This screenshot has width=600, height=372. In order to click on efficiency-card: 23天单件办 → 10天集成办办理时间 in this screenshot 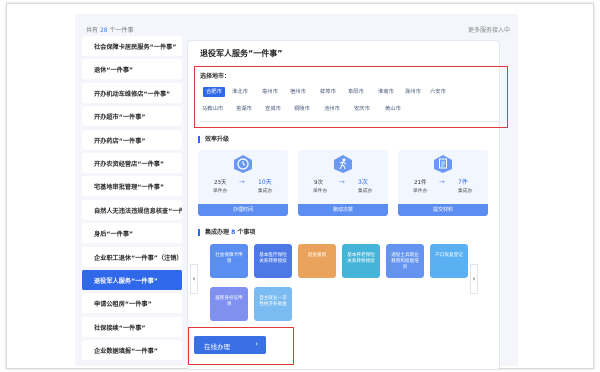, I will do `click(243, 183)`.